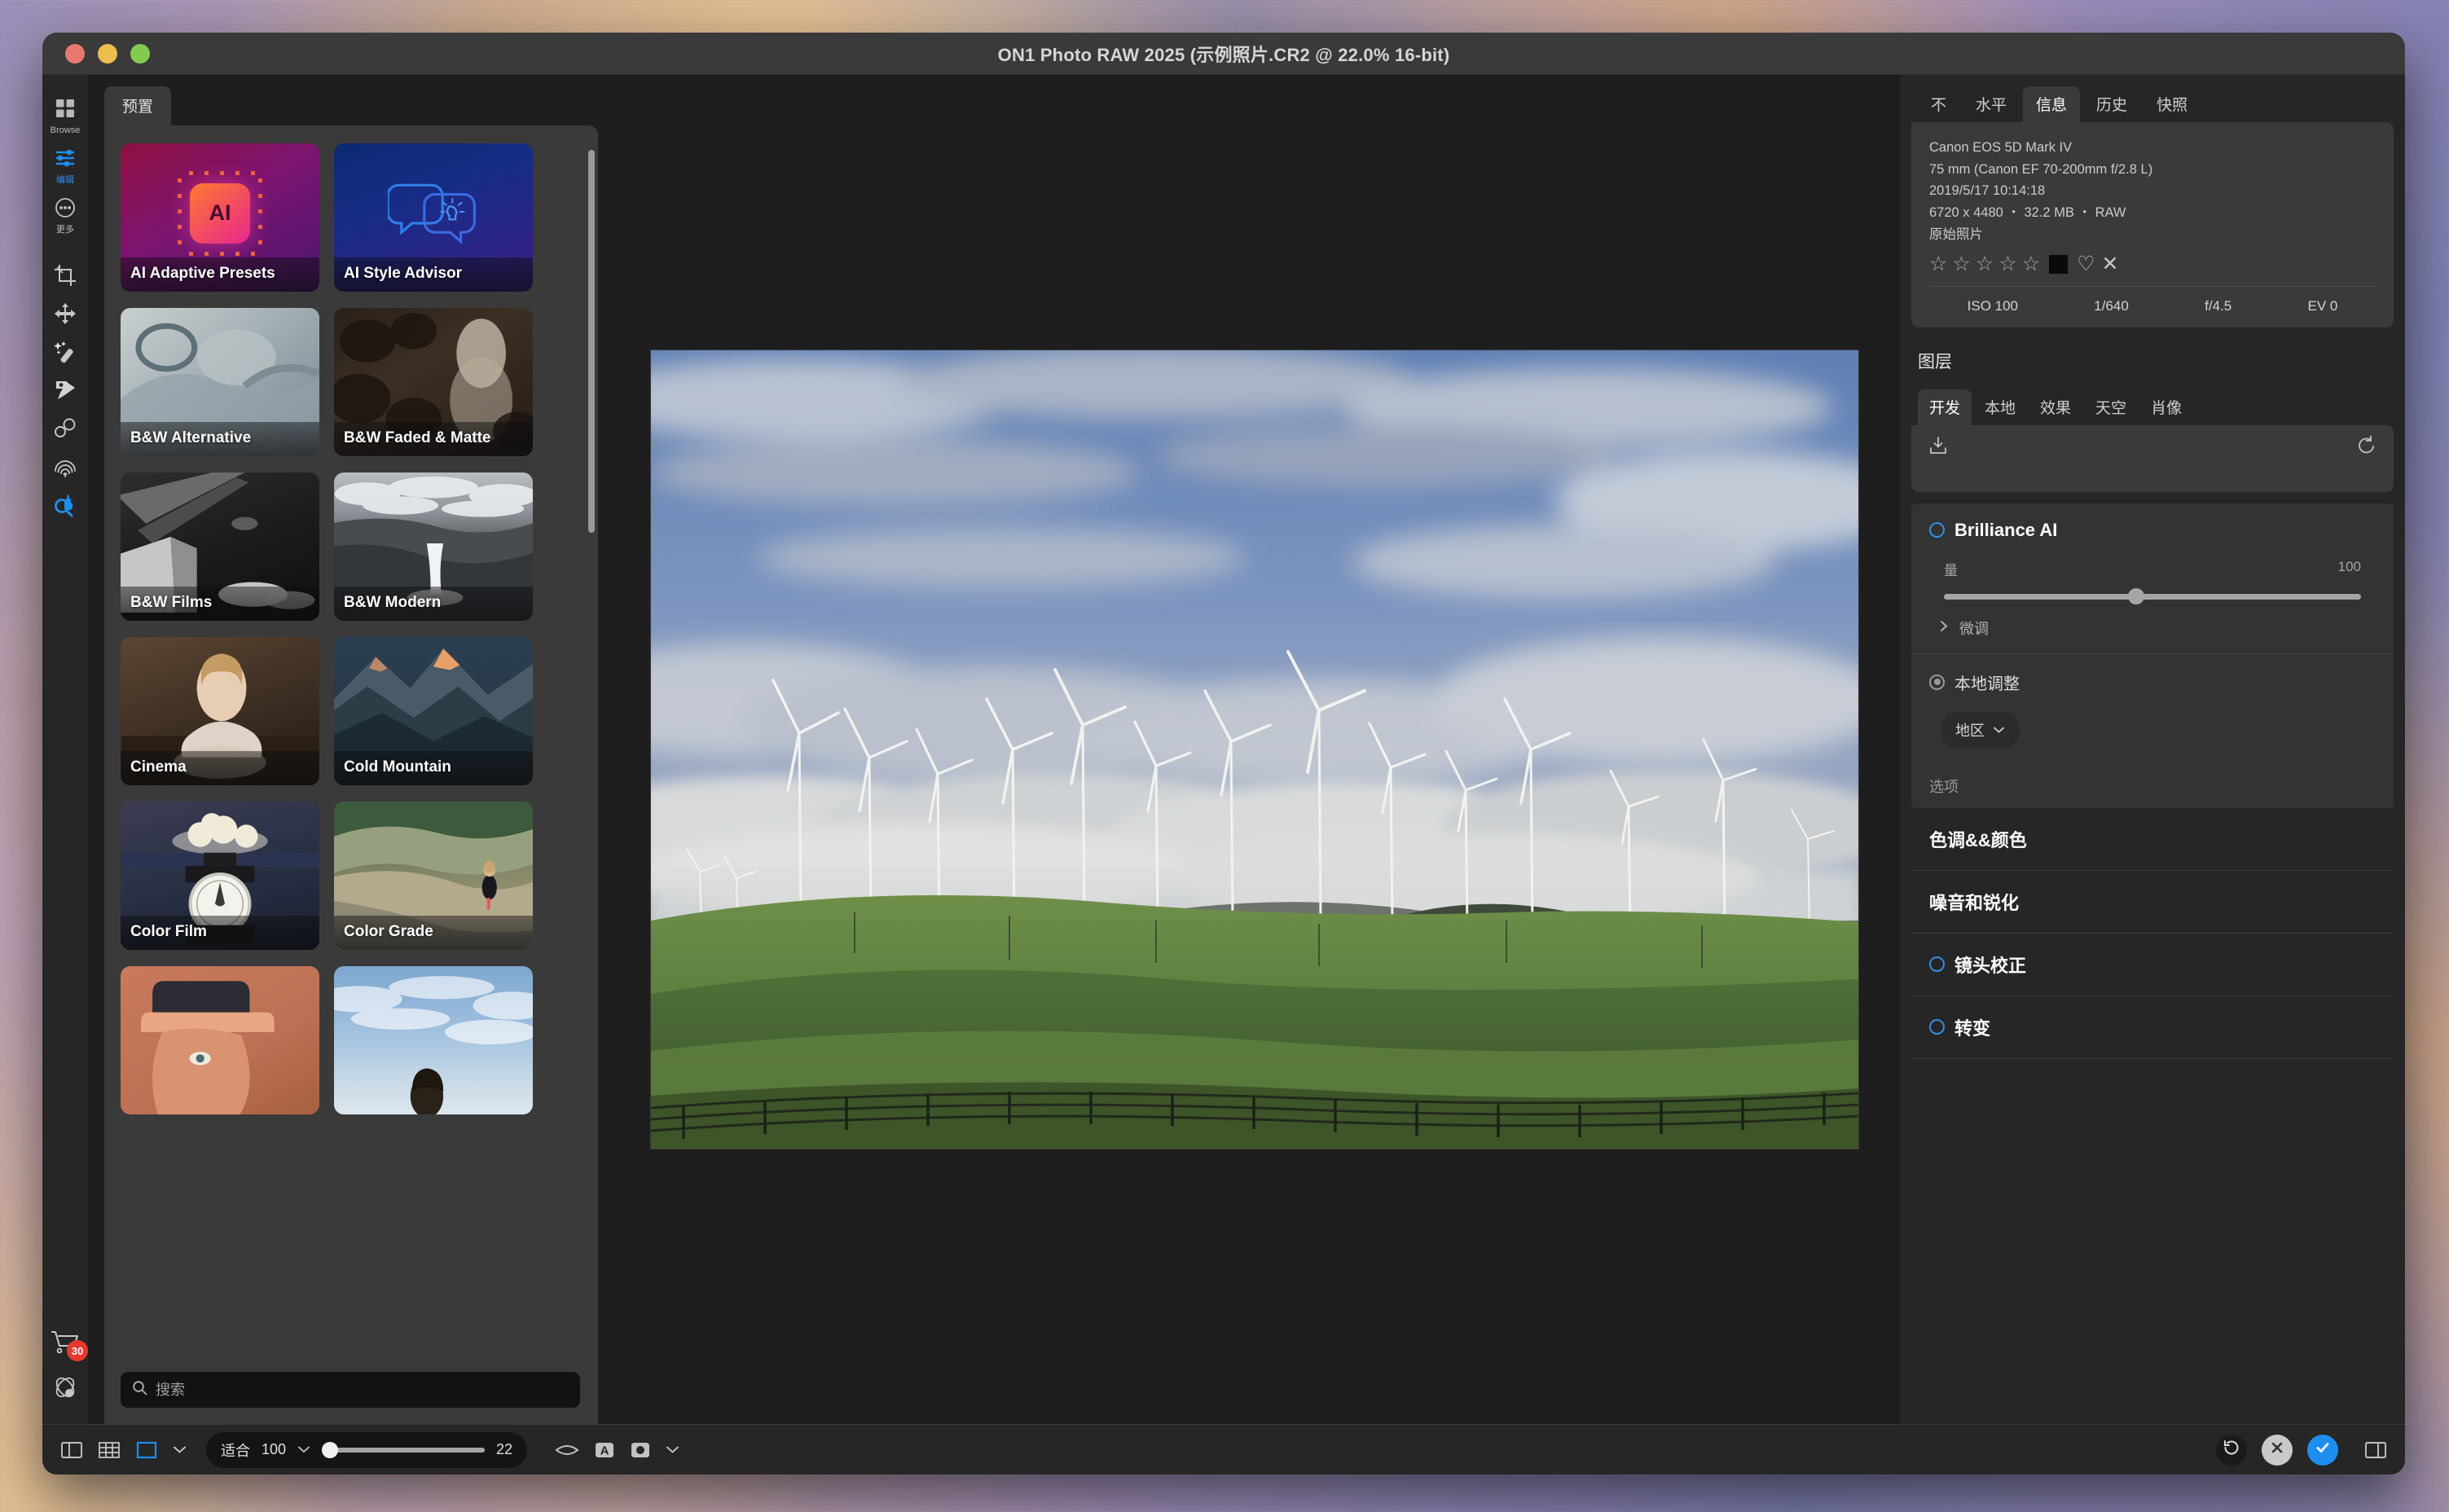  I want to click on tool-zoom-pan, so click(65, 507).